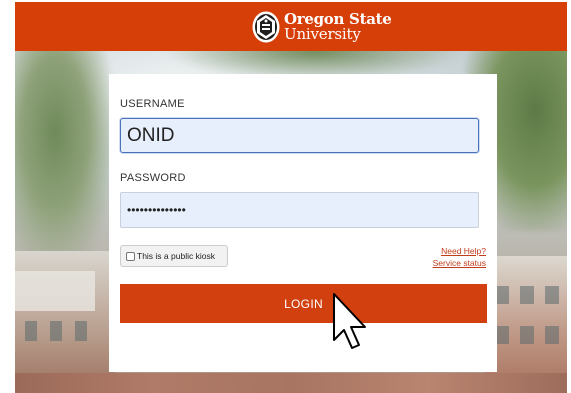  I want to click on osu-logo: Oregon State University, so click(321, 27).